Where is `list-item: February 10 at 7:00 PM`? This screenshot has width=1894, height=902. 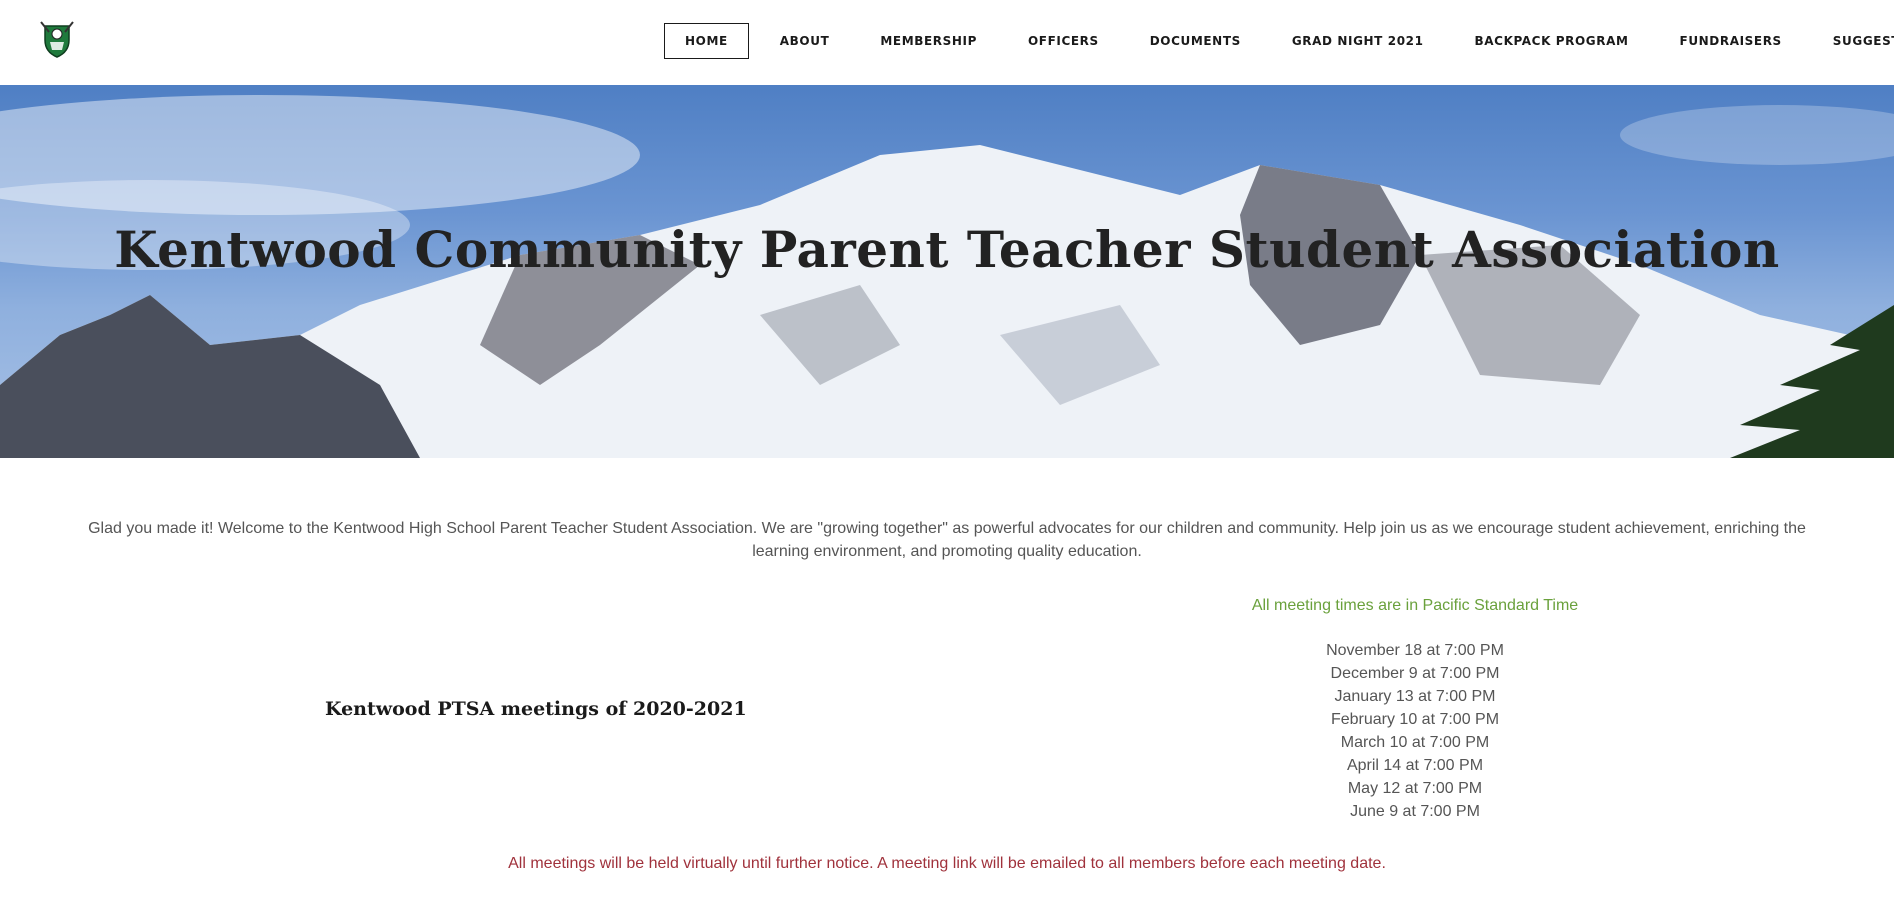
list-item: February 10 at 7:00 PM is located at coordinates (1415, 719).